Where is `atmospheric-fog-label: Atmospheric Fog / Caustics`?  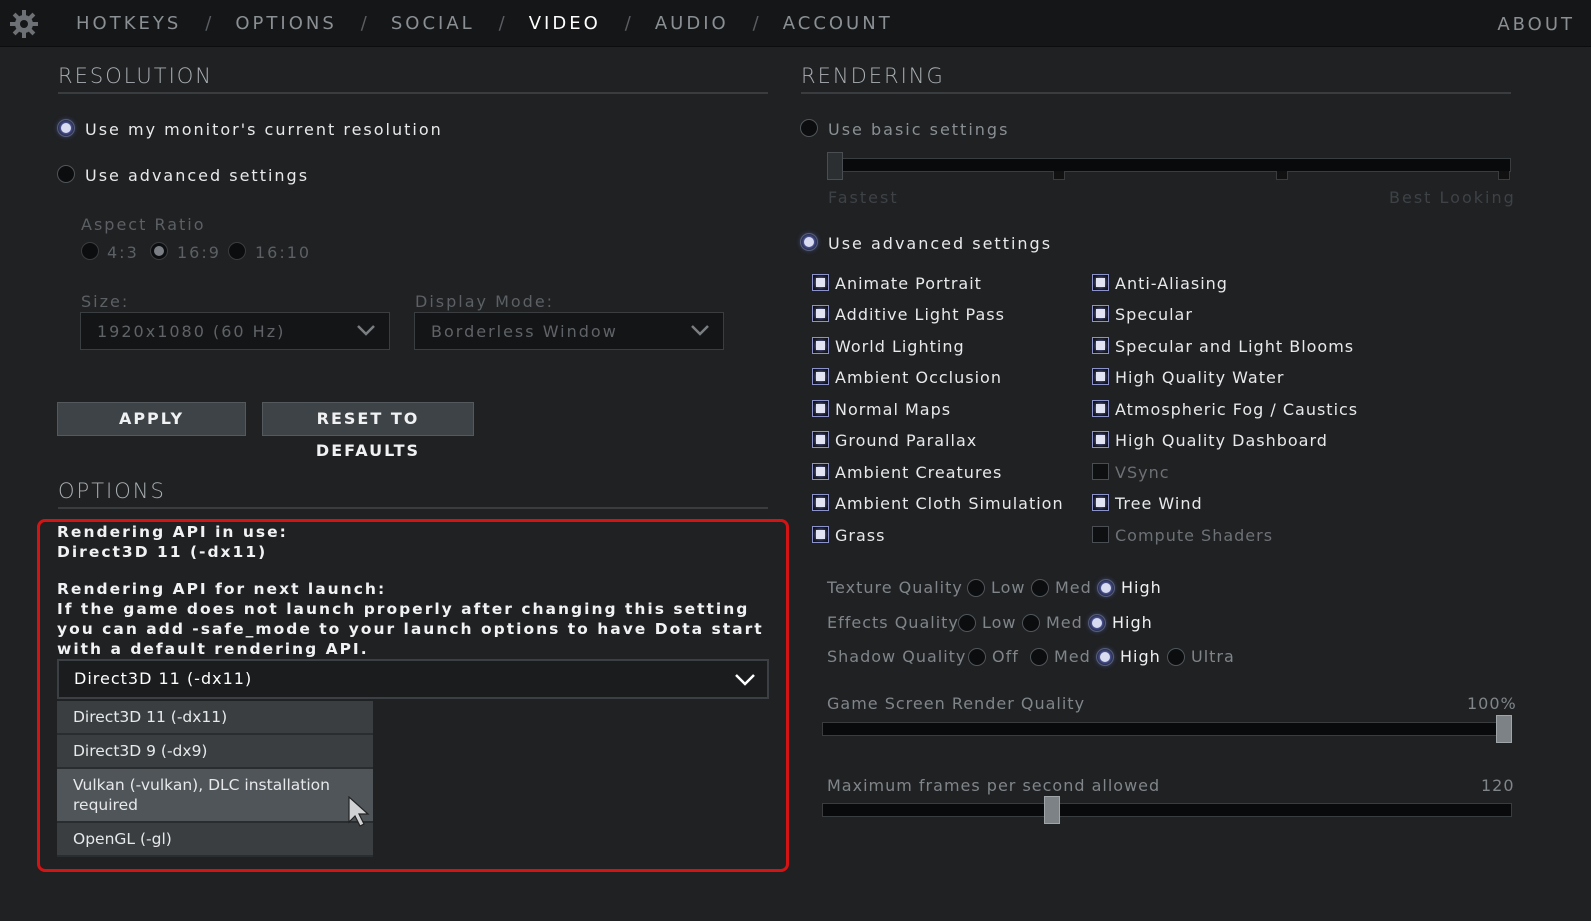 atmospheric-fog-label: Atmospheric Fog / Caustics is located at coordinates (1236, 409).